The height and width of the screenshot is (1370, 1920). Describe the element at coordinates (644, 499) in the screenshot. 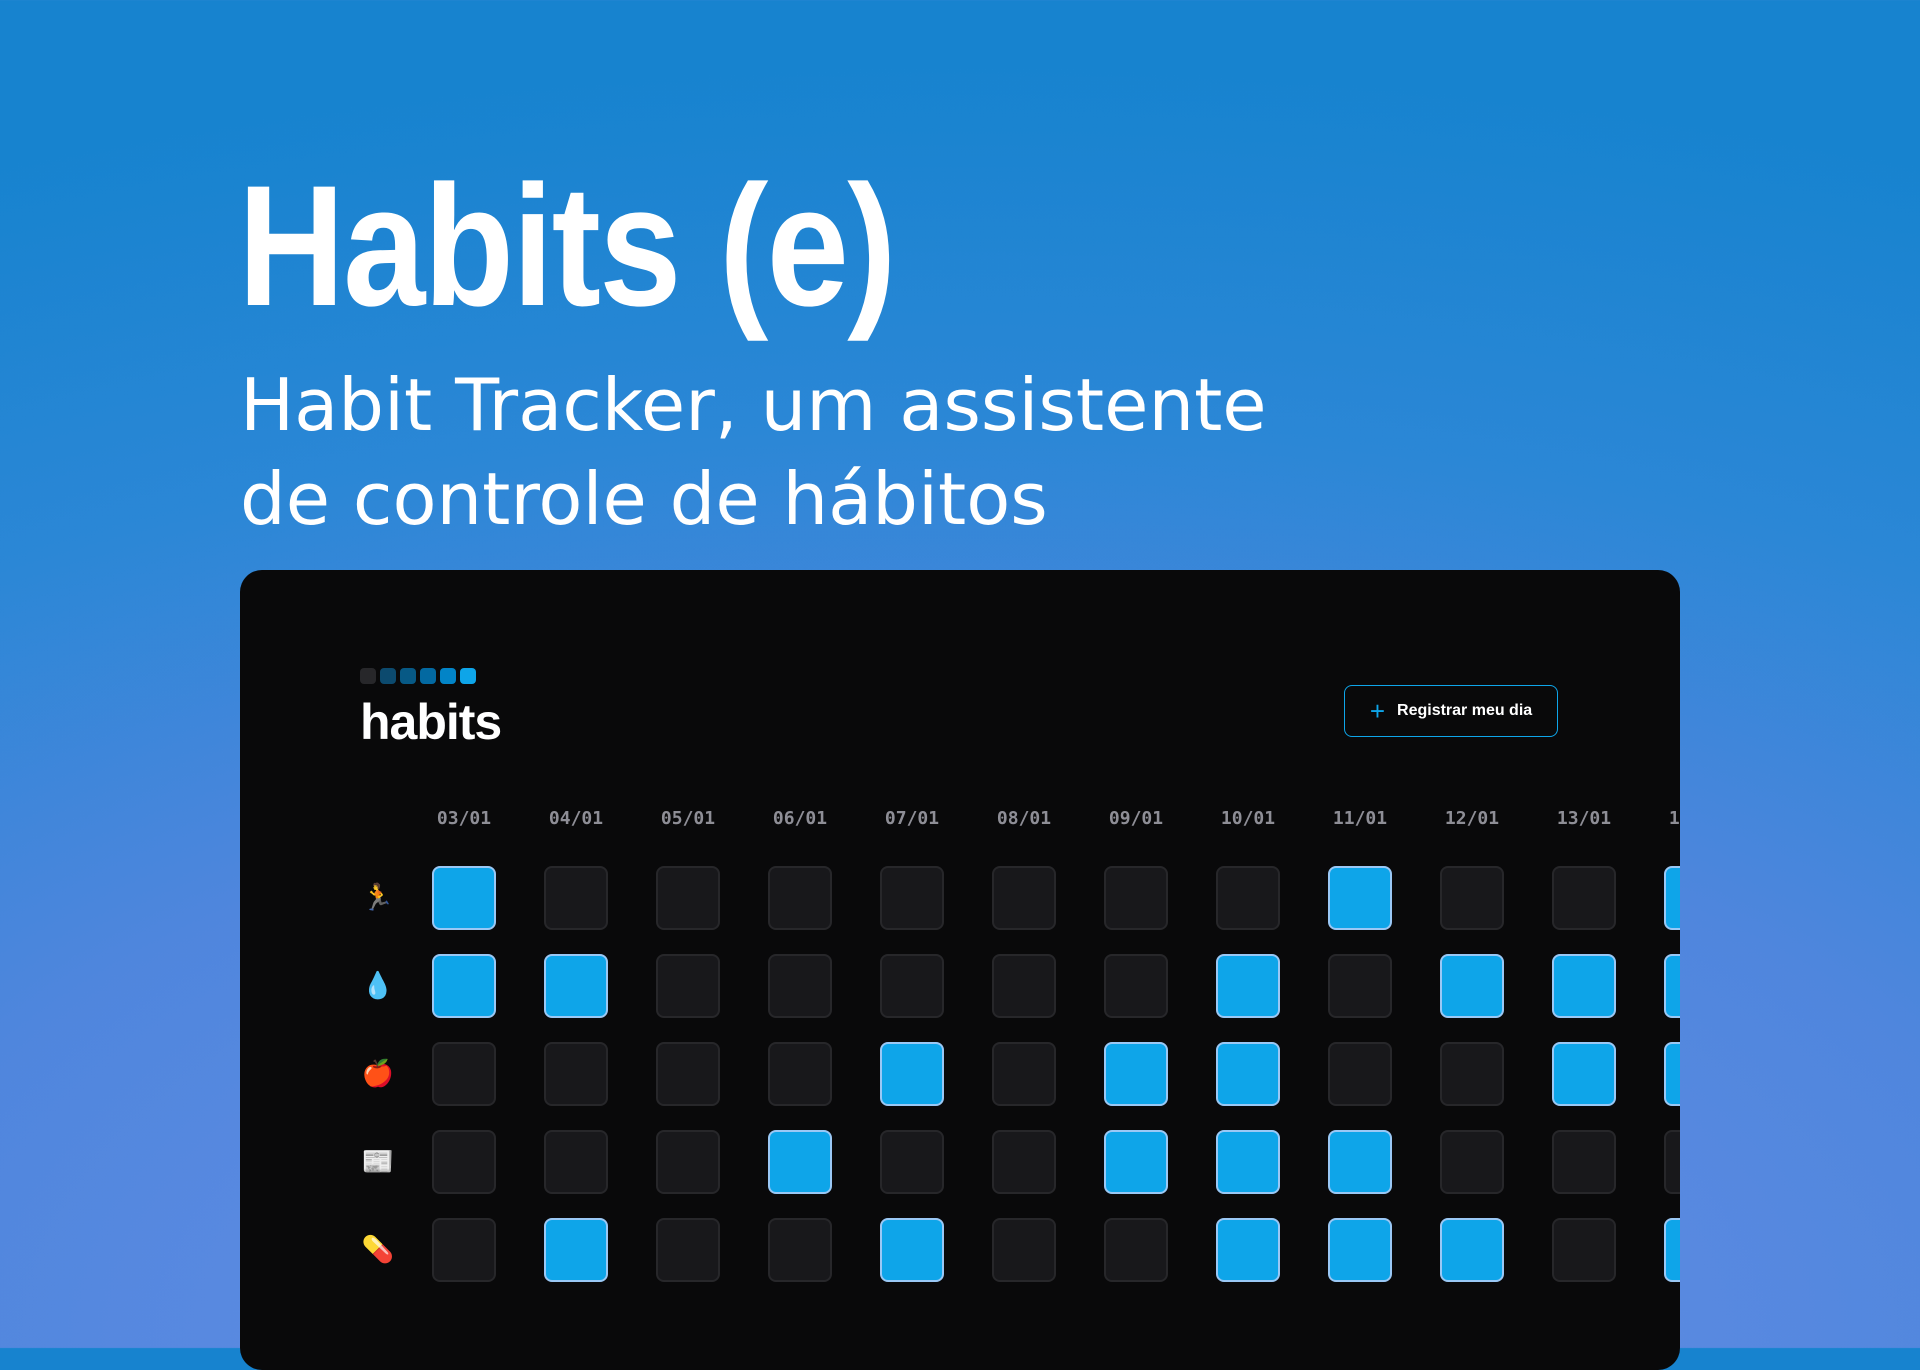

I see `hero-subtitle-line-2: de controle de hábitos` at that location.